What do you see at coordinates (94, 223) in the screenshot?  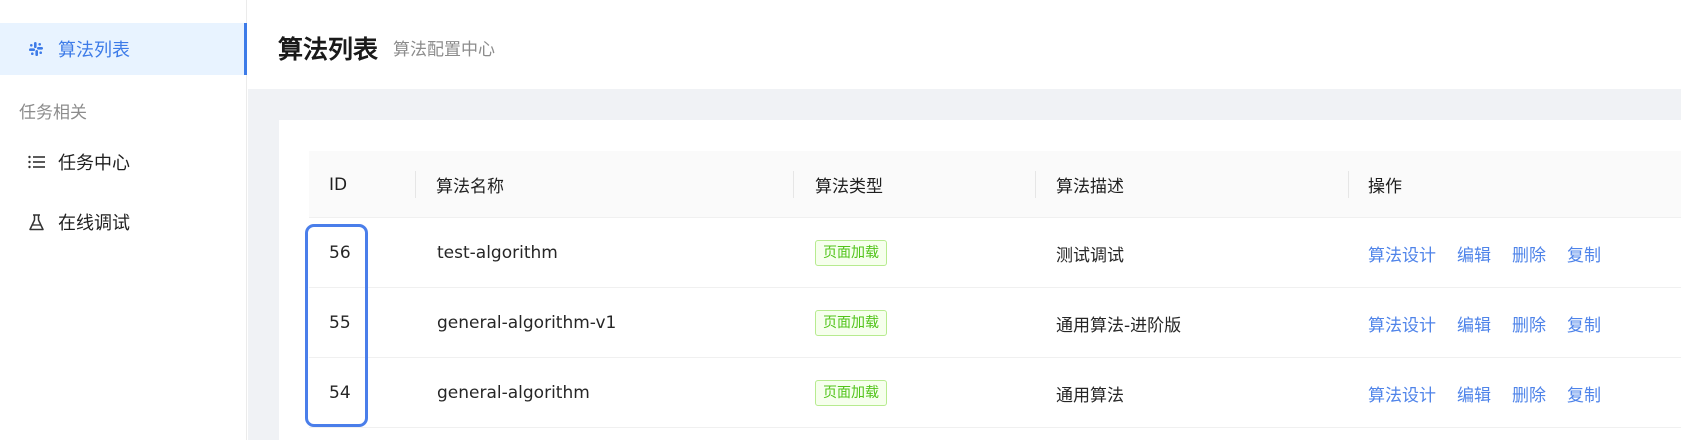 I see `sidebar-item-label: 在线调试` at bounding box center [94, 223].